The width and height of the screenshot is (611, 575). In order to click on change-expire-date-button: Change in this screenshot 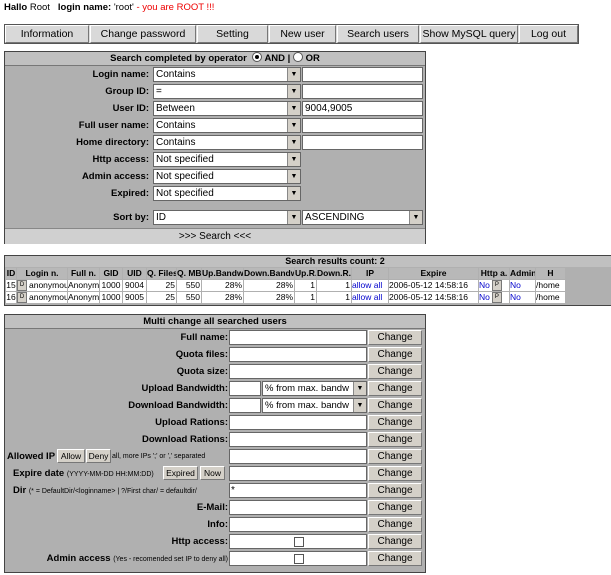, I will do `click(395, 473)`.